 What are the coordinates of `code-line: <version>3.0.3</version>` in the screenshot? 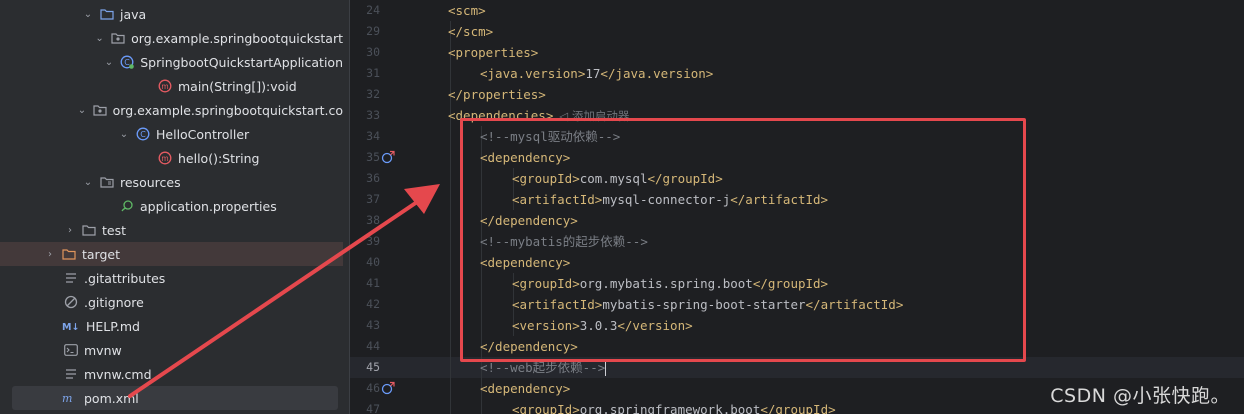 It's located at (828, 325).